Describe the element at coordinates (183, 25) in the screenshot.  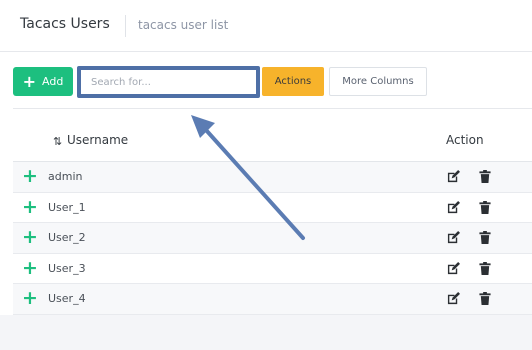
I see `page-subtitle: tacacs user list` at that location.